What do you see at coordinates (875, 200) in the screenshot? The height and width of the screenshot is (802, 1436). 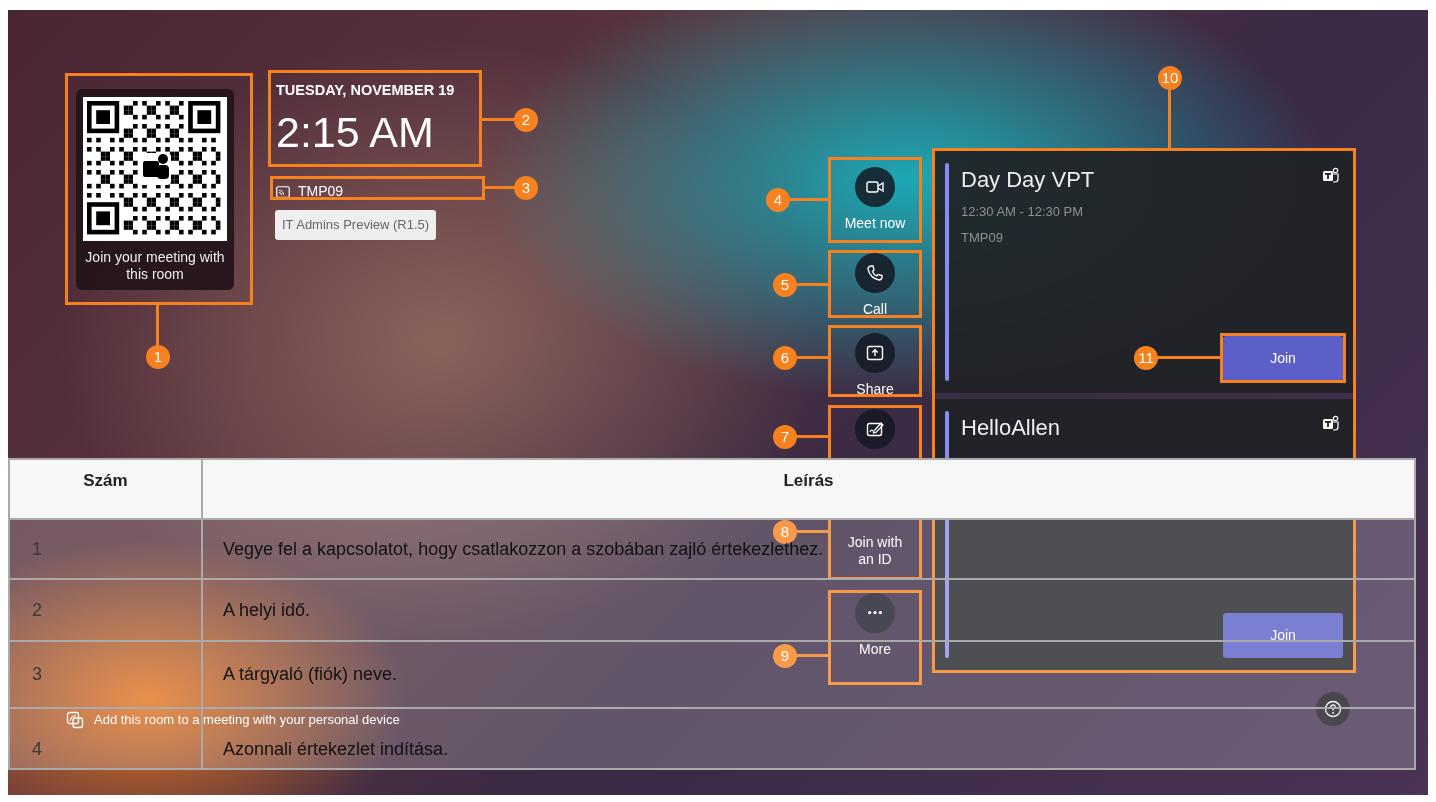 I see `action-button: Meet now` at bounding box center [875, 200].